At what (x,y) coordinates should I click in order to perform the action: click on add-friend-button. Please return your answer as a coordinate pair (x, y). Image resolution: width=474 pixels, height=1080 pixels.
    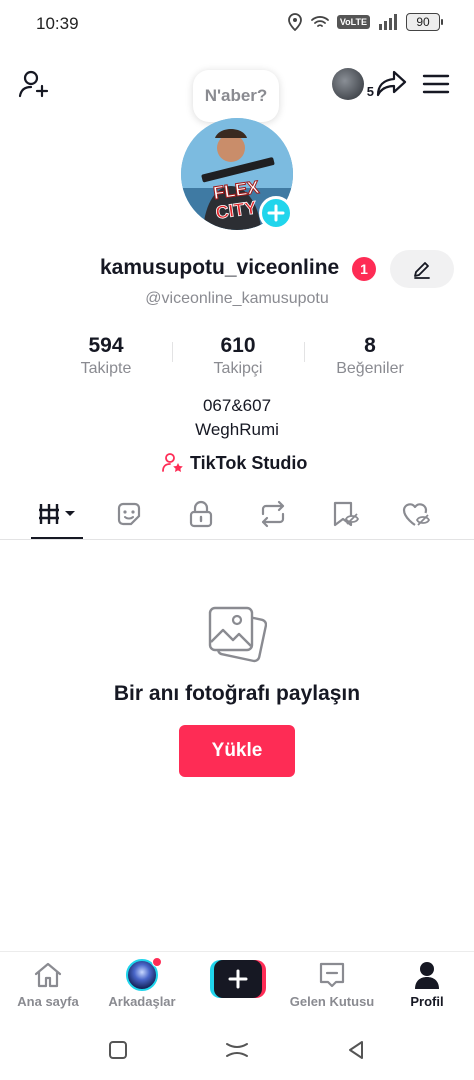
    Looking at the image, I should click on (34, 84).